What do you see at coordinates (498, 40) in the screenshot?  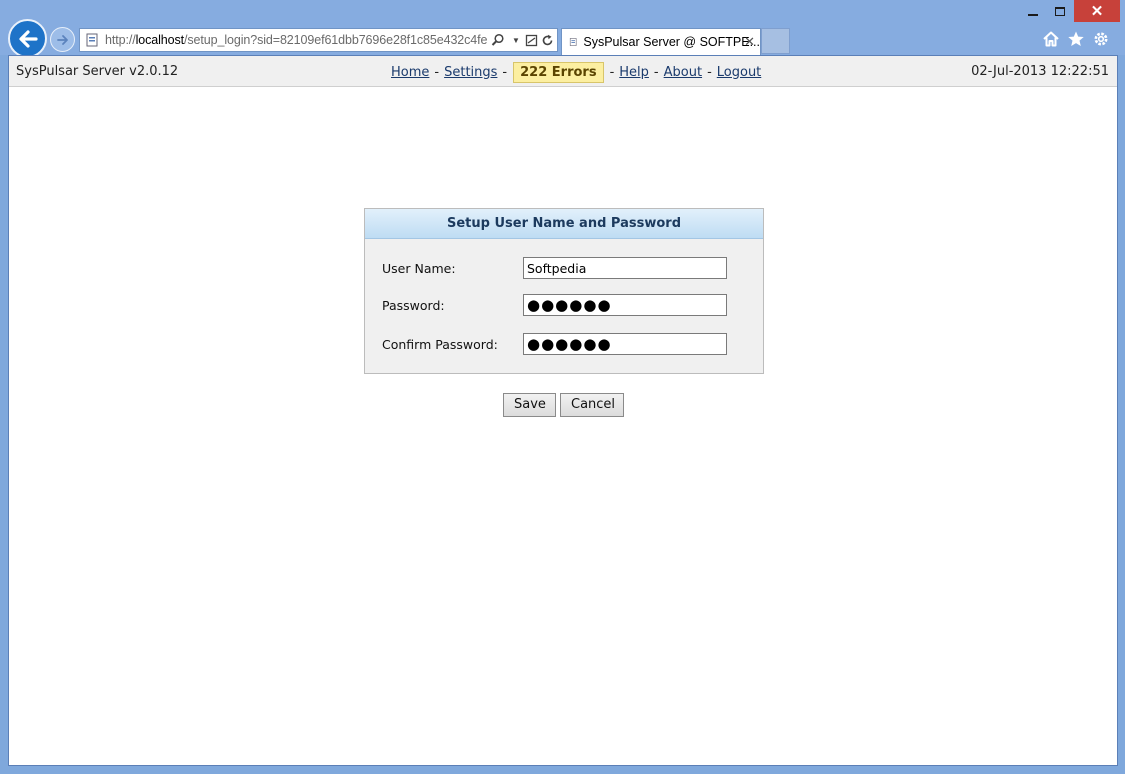 I see `search-icon` at bounding box center [498, 40].